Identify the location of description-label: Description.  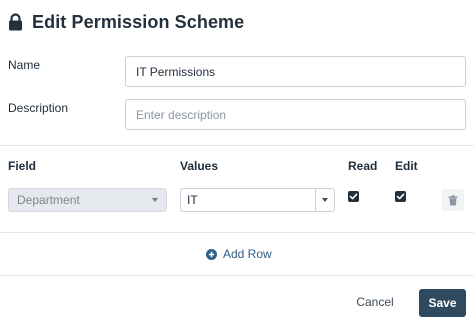
(38, 108).